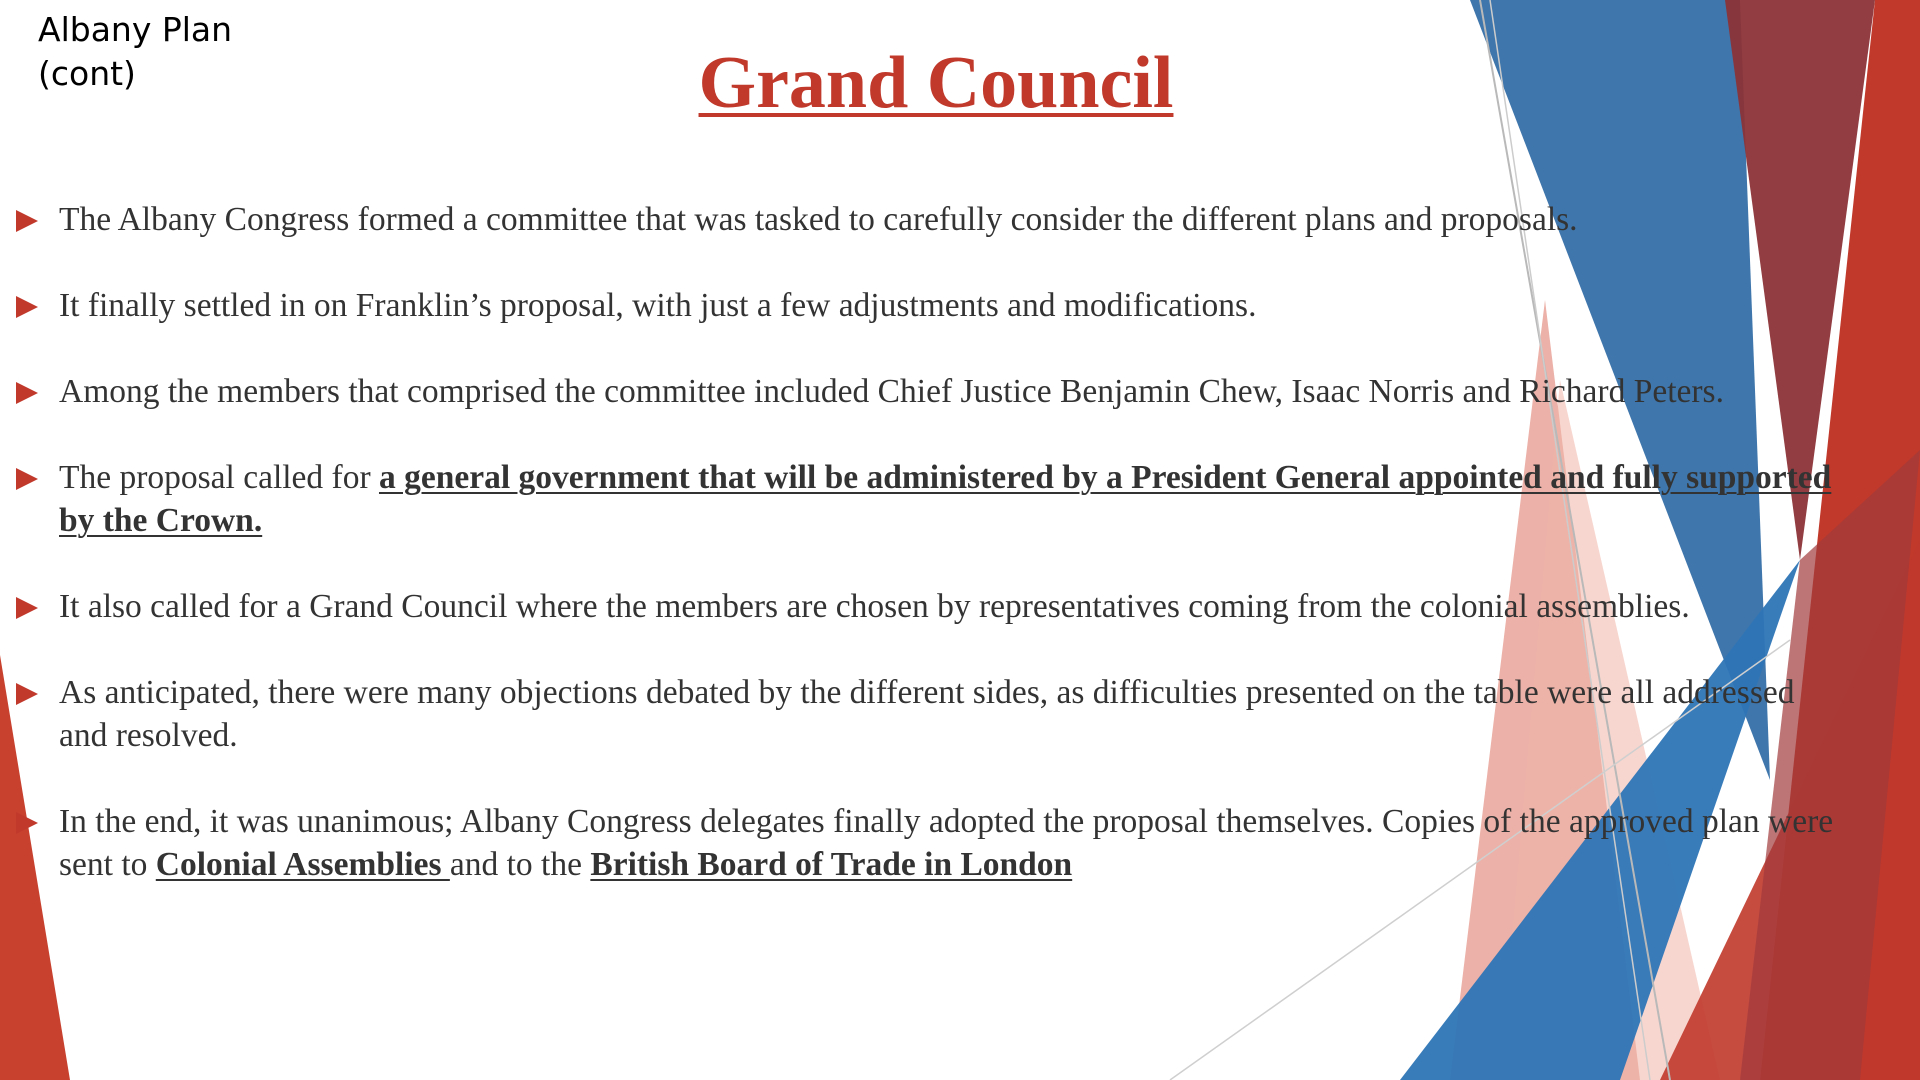  Describe the element at coordinates (520, 864) in the screenshot. I see `bullet-text-middle: and to the` at that location.